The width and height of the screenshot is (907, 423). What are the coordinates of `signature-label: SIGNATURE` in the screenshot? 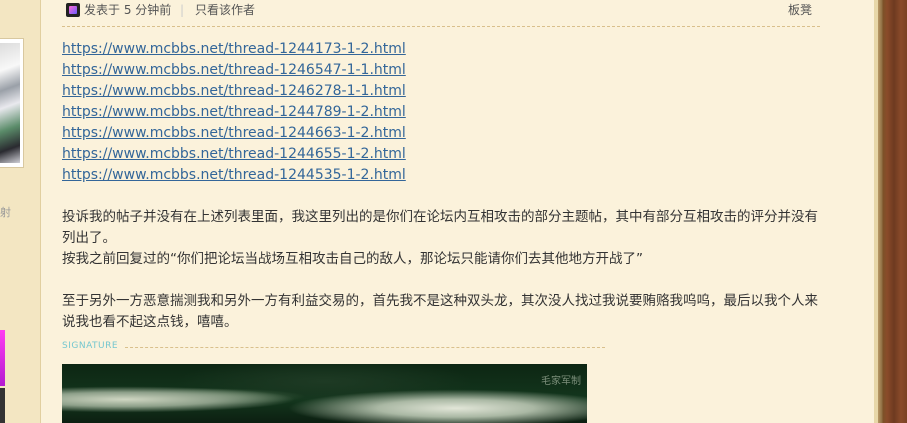 It's located at (90, 346).